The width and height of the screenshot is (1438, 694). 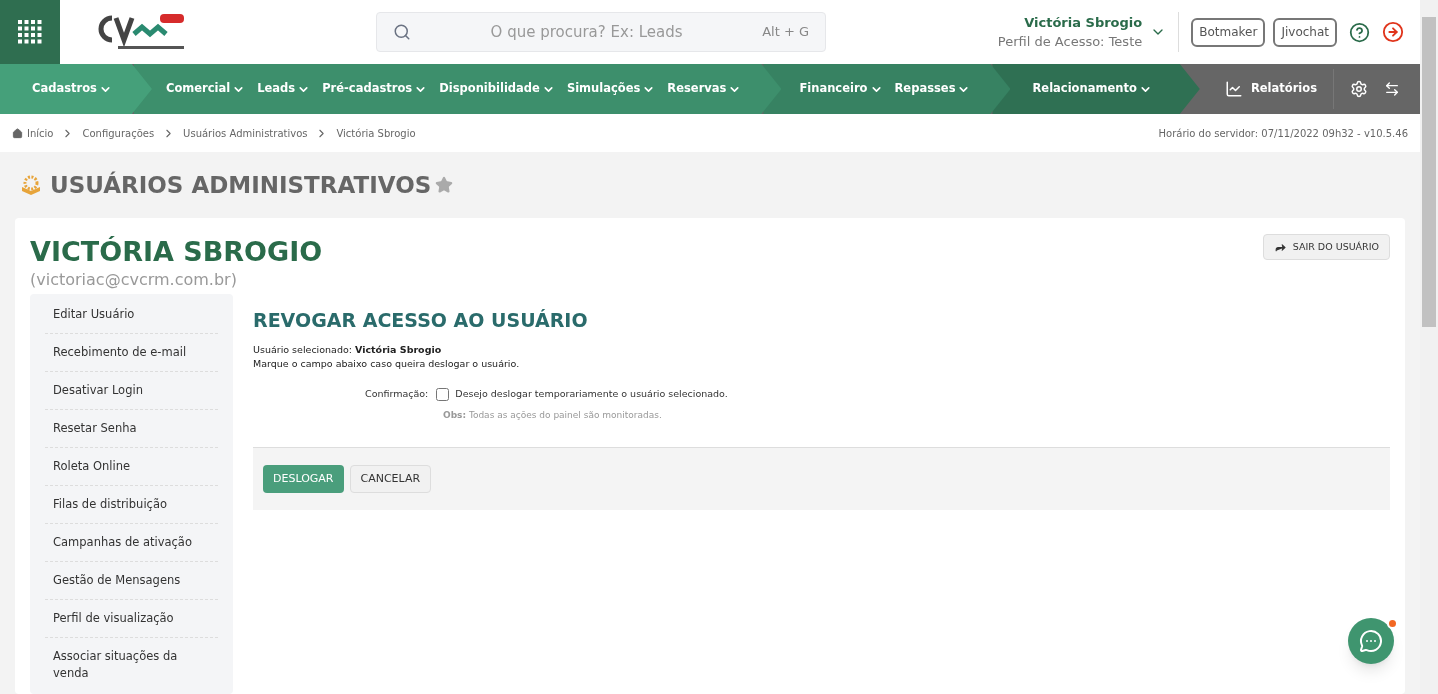 What do you see at coordinates (31, 185) in the screenshot?
I see `gear-box-icon` at bounding box center [31, 185].